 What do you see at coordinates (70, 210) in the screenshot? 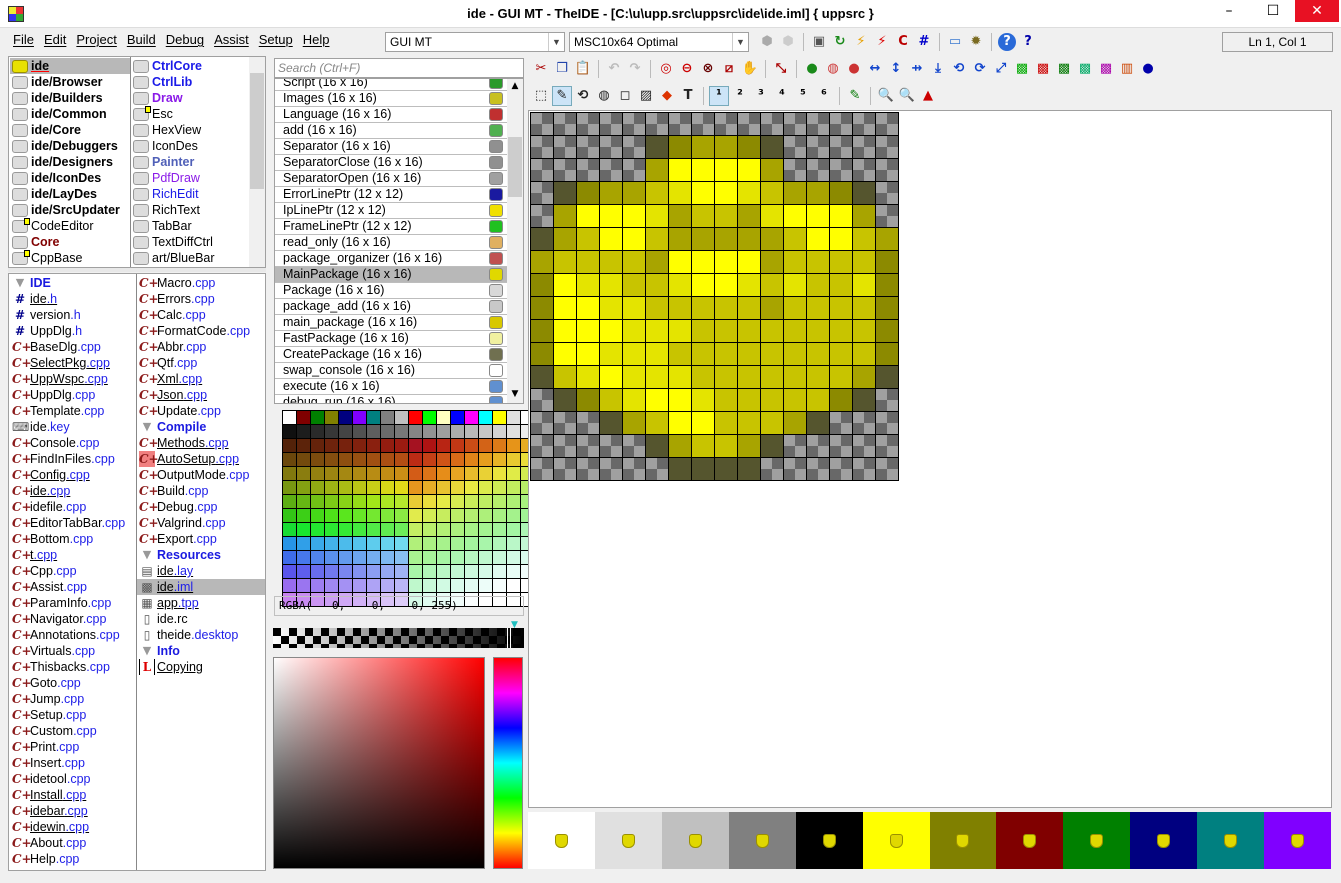
I see `package-item: ide/SrcUpdater` at bounding box center [70, 210].